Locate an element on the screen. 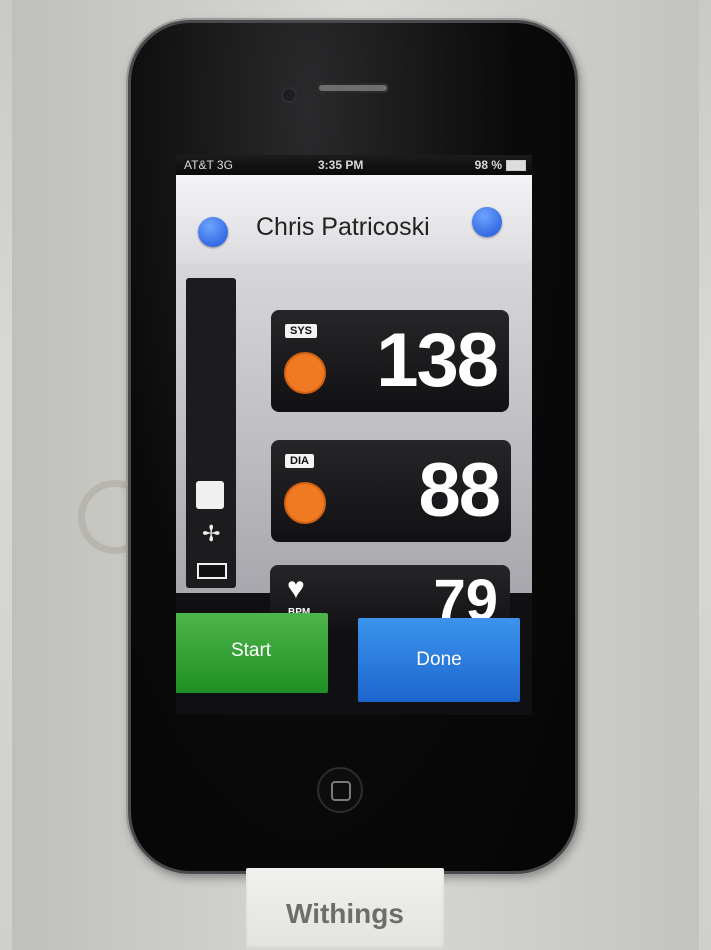  gear-icon is located at coordinates (487, 222).